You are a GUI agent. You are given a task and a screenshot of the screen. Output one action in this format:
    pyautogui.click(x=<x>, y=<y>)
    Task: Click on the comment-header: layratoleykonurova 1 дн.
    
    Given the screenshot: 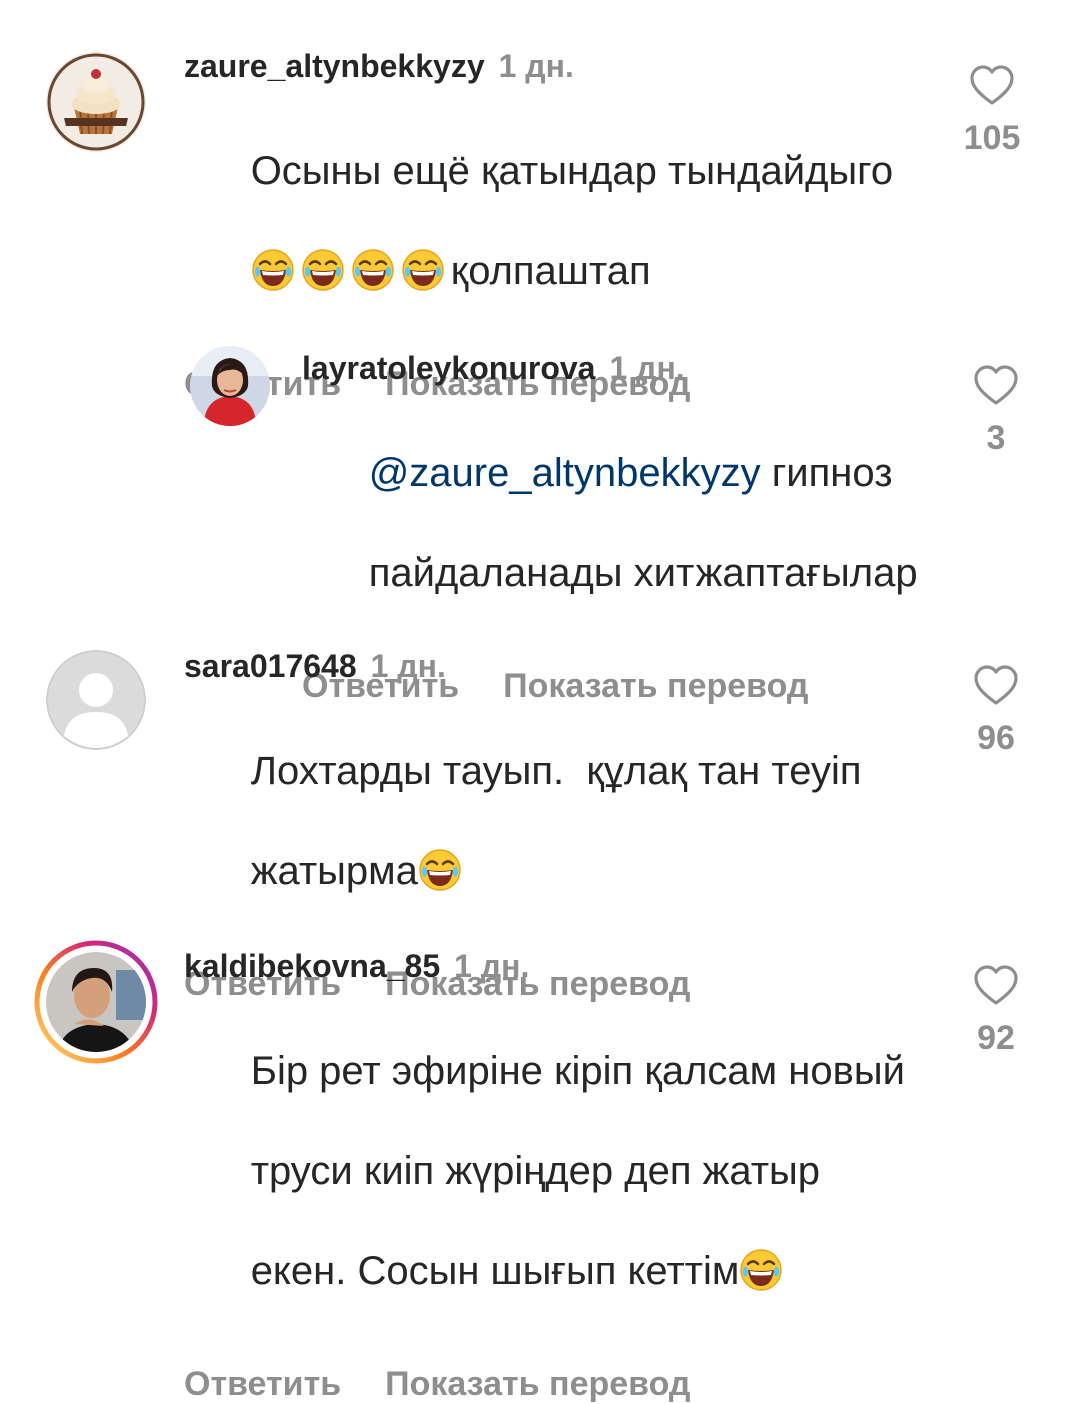 What is the action you would take?
    pyautogui.click(x=622, y=368)
    